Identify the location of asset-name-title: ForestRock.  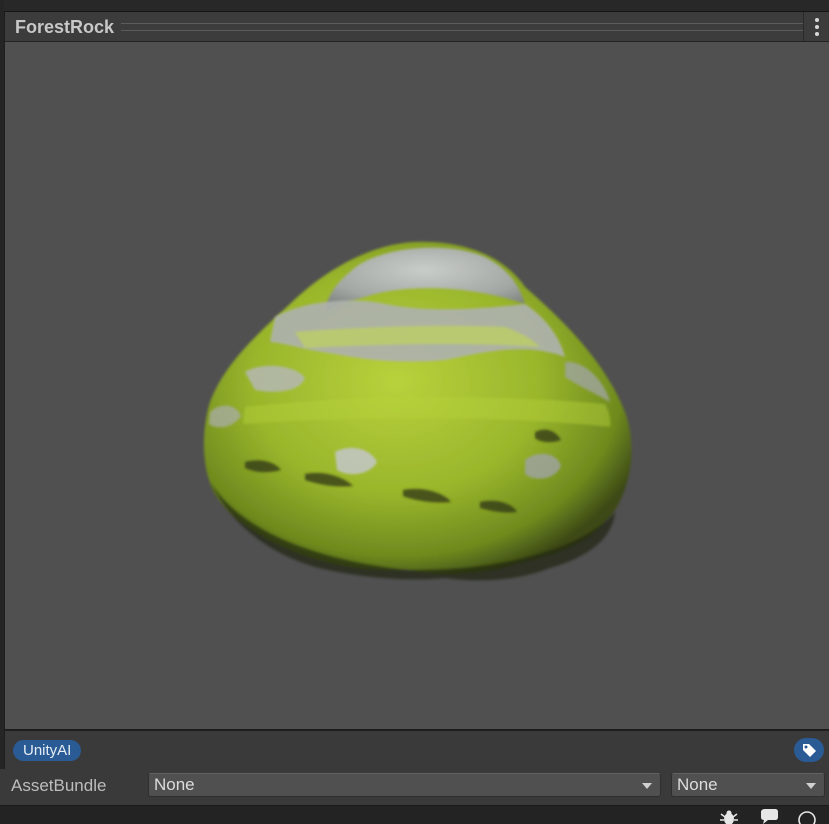
(65, 27).